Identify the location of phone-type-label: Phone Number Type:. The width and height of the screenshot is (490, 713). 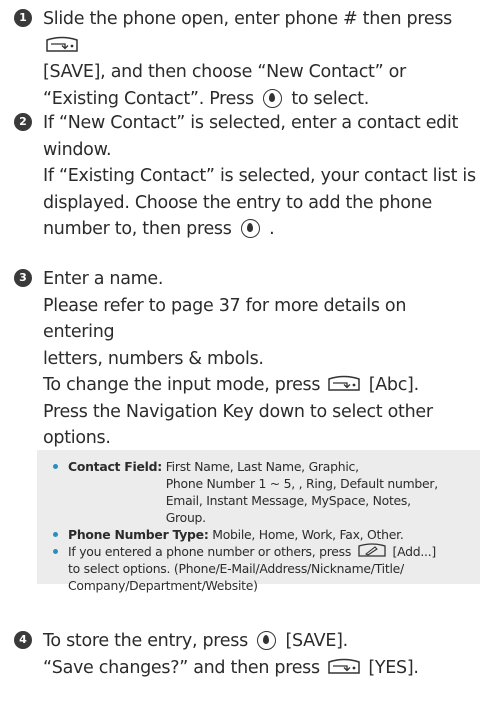
(138, 534).